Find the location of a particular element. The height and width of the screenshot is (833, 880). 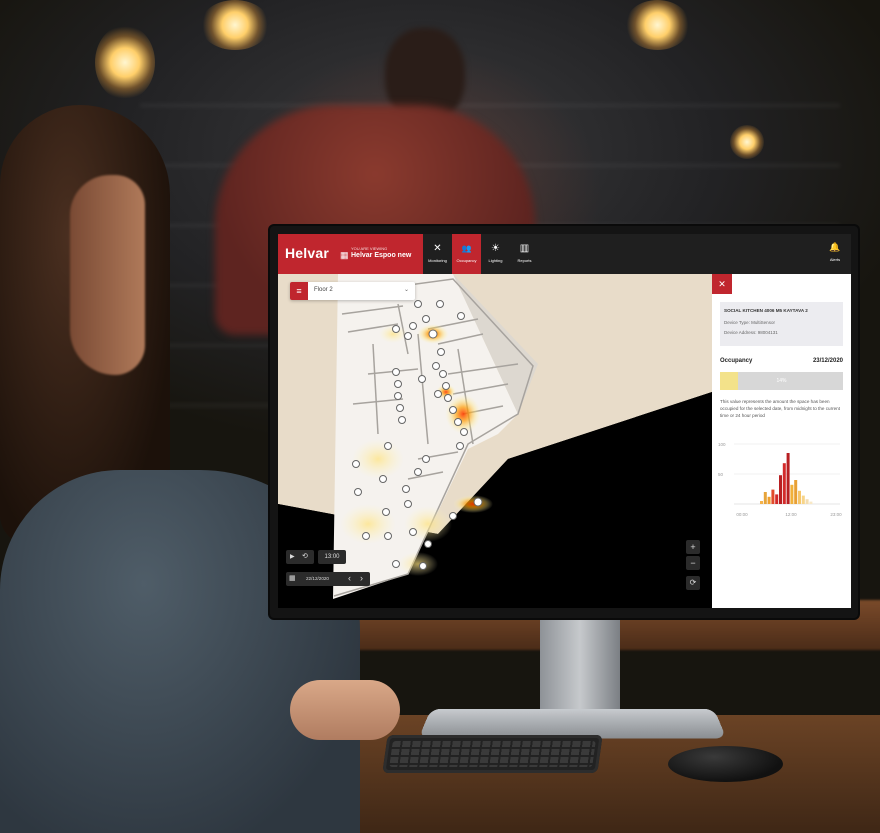

nav-occupancy: 👥 Occupancy is located at coordinates (466, 254).